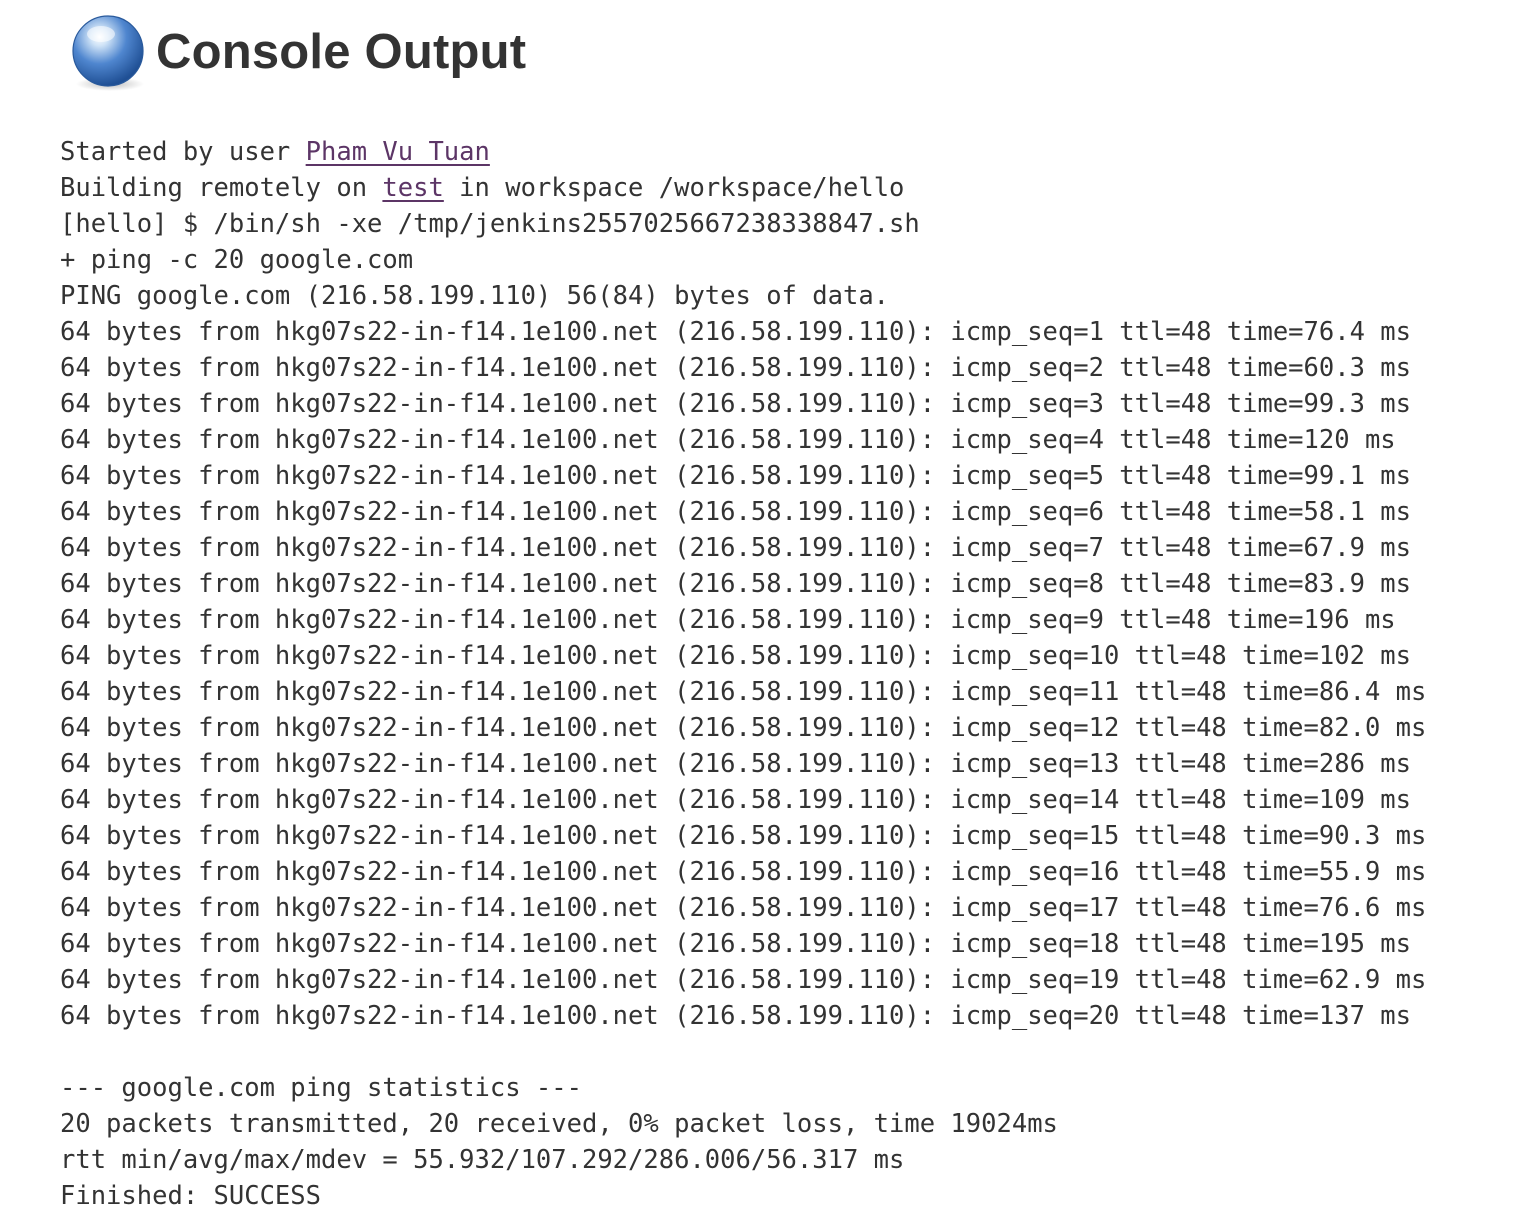  What do you see at coordinates (108, 52) in the screenshot?
I see `blue-orb-icon` at bounding box center [108, 52].